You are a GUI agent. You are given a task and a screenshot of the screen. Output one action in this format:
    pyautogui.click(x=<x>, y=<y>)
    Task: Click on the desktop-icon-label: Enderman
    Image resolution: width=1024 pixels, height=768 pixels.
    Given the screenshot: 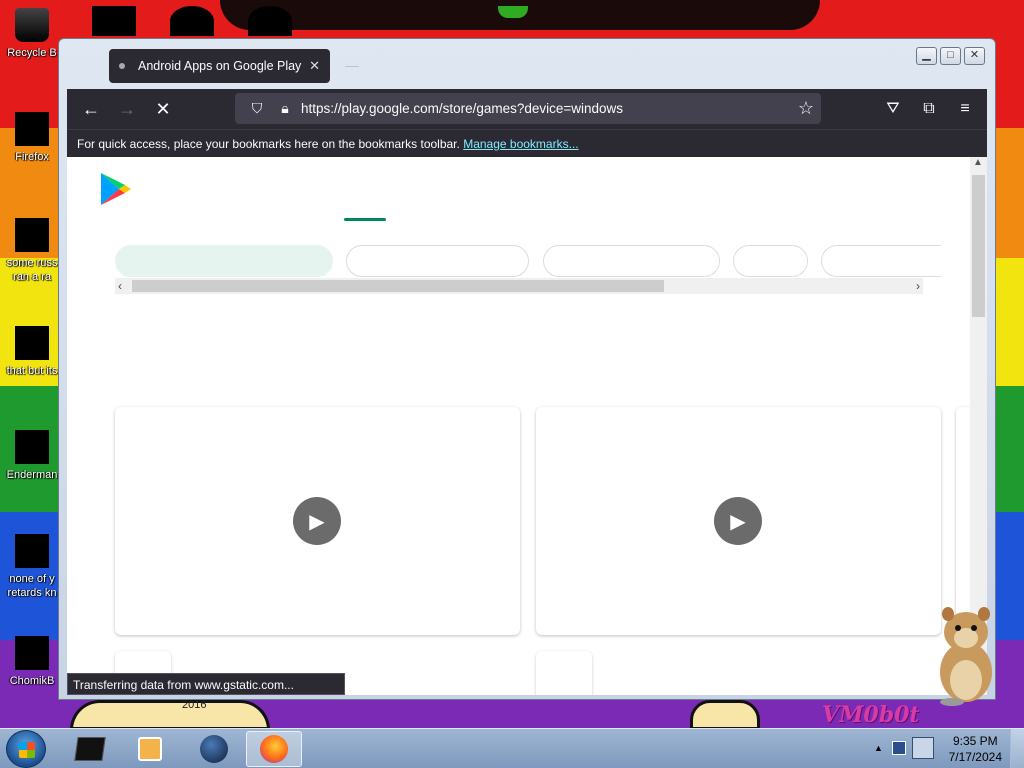 What is the action you would take?
    pyautogui.click(x=32, y=475)
    